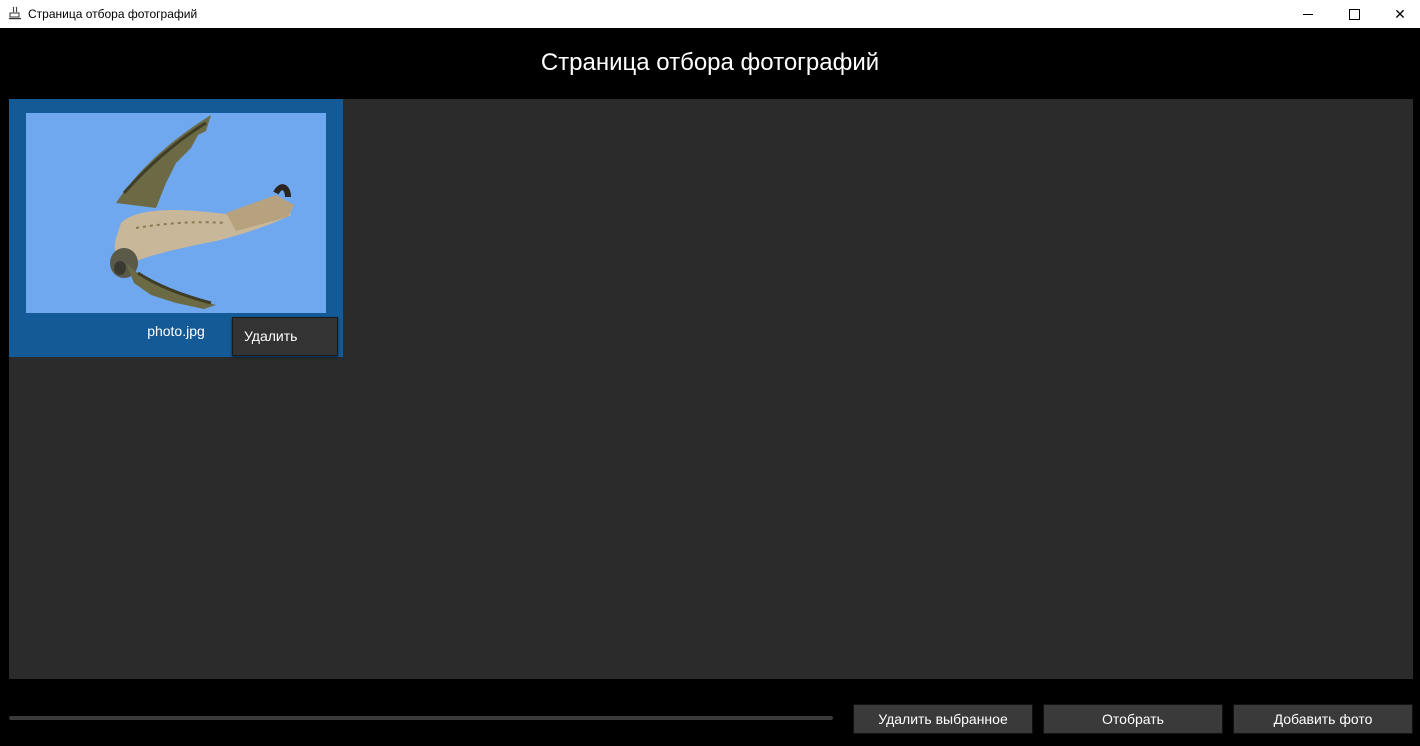 The width and height of the screenshot is (1420, 746). I want to click on maximize-icon, so click(1354, 14).